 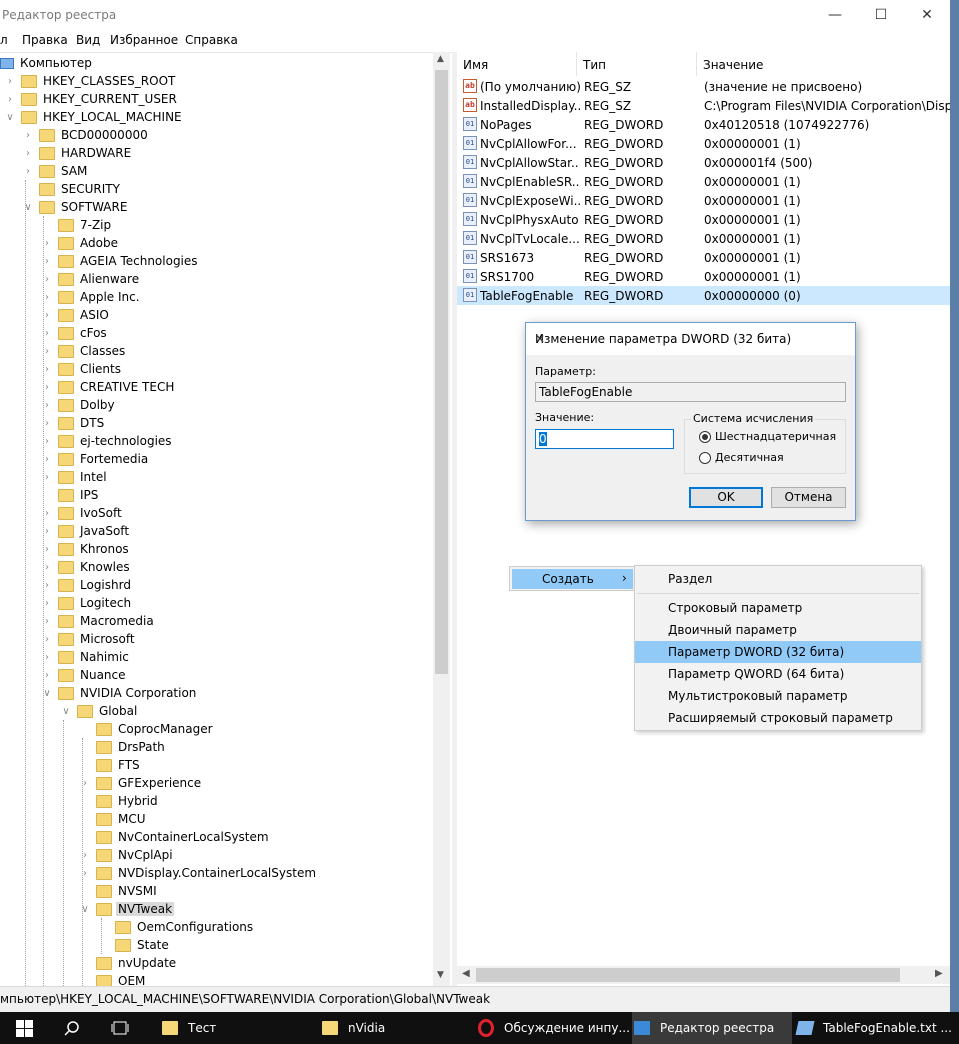 What do you see at coordinates (86, 135) in the screenshot?
I see `tree-item: › BCD00000000` at bounding box center [86, 135].